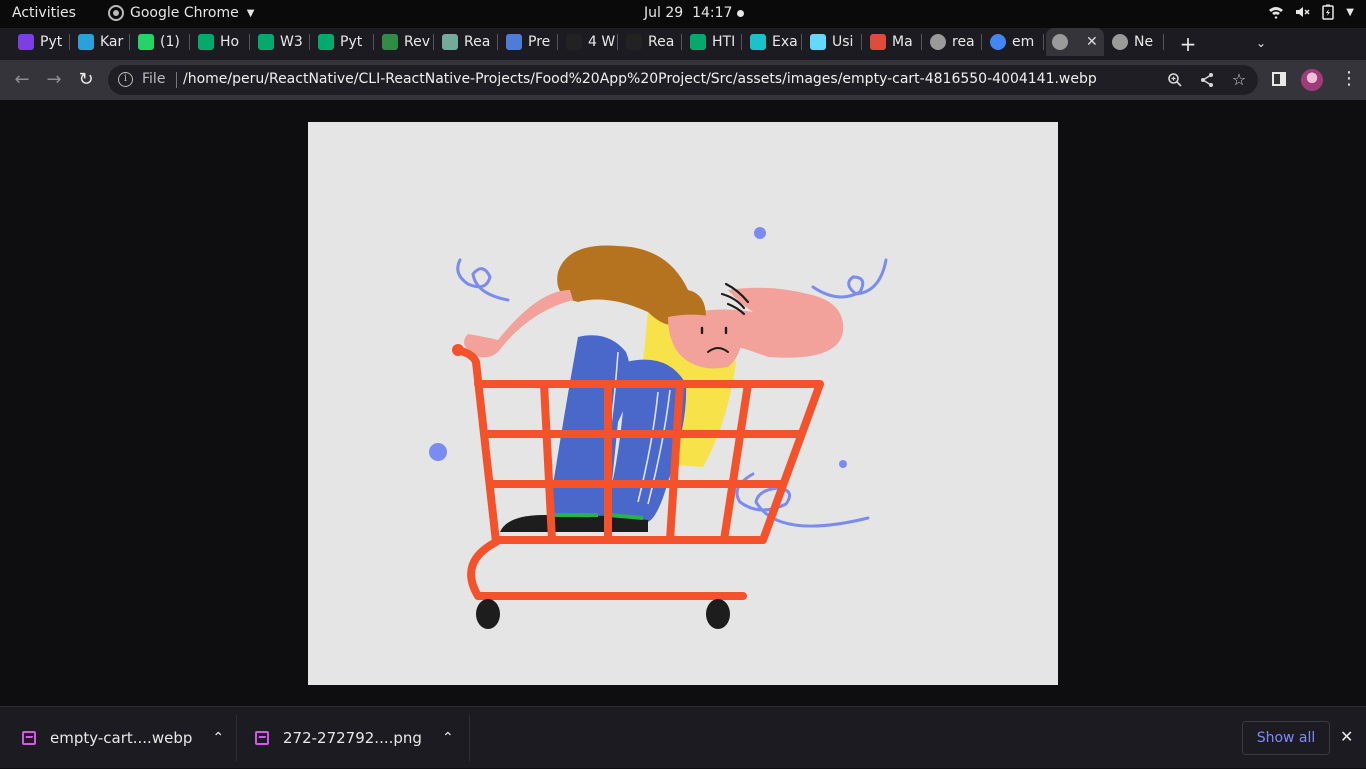 Image resolution: width=1366 pixels, height=769 pixels. Describe the element at coordinates (1075, 42) in the screenshot. I see `tab-active: ✕` at that location.